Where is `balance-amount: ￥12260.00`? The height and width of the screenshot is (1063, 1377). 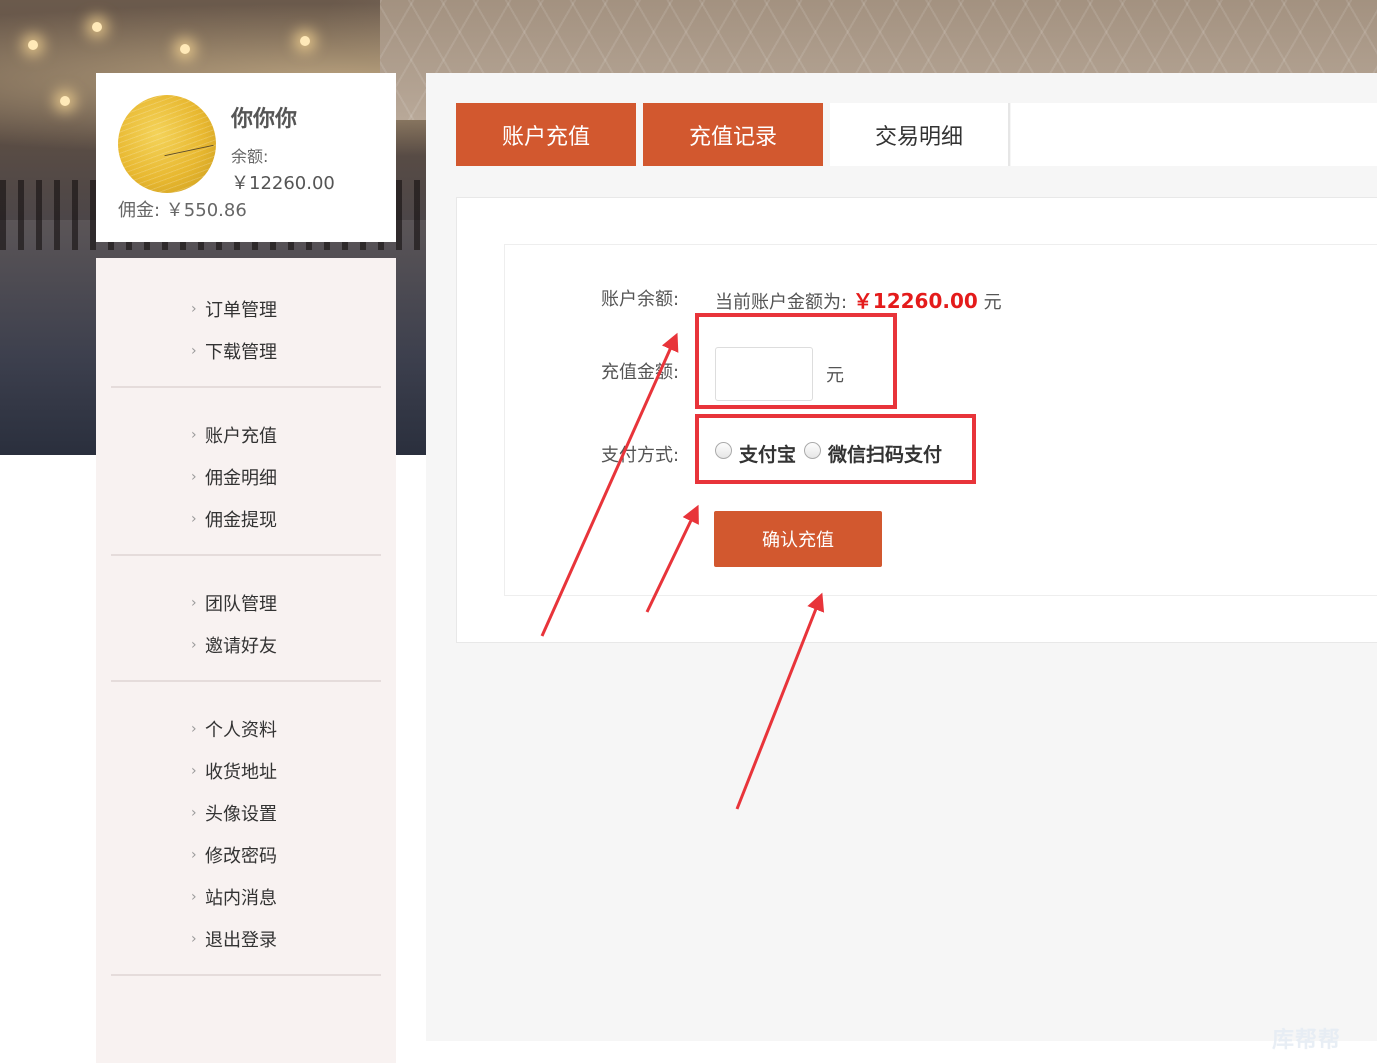 balance-amount: ￥12260.00 is located at coordinates (915, 301).